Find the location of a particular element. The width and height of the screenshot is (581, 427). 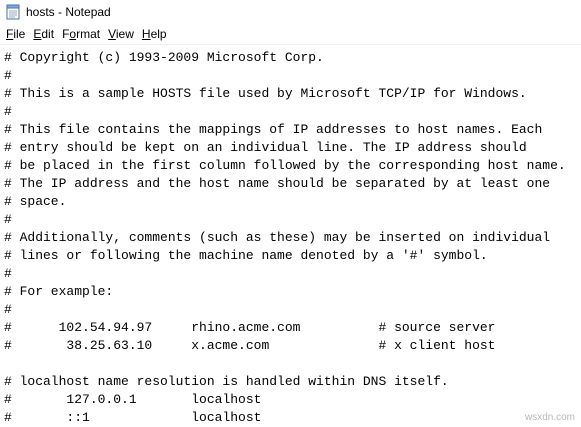

menu-view: View is located at coordinates (121, 34).